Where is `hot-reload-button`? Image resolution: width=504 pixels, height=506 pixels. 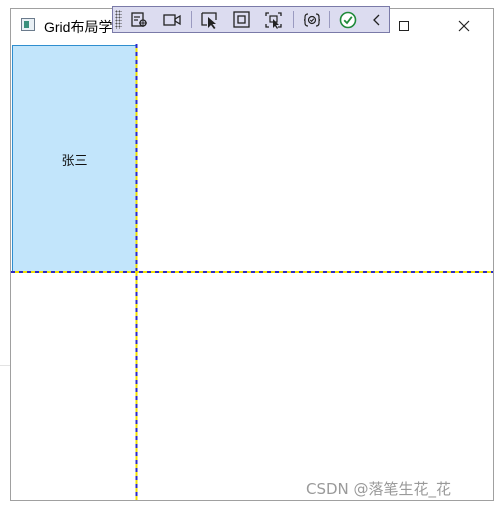 hot-reload-button is located at coordinates (348, 19).